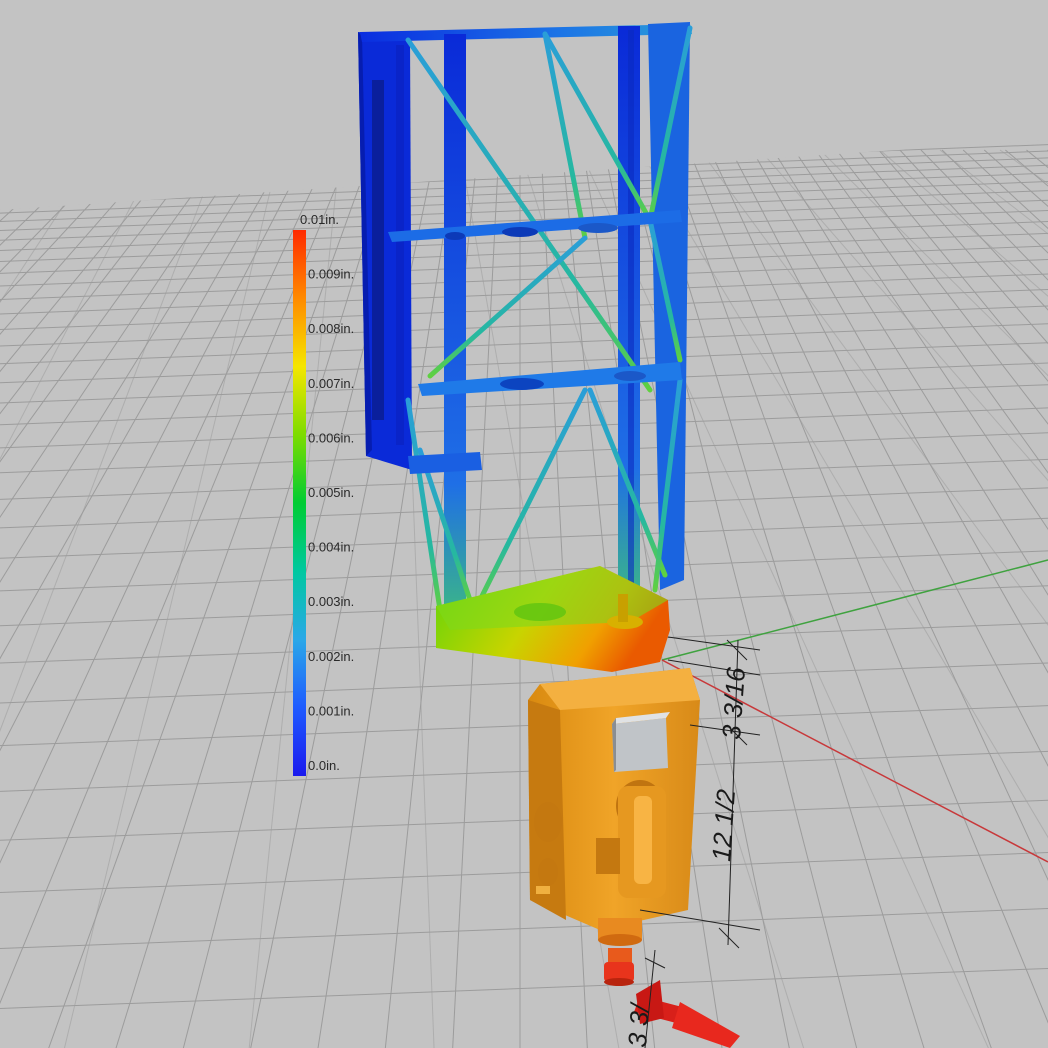 The width and height of the screenshot is (1048, 1048). What do you see at coordinates (385, 251) in the screenshot?
I see `back-plate` at bounding box center [385, 251].